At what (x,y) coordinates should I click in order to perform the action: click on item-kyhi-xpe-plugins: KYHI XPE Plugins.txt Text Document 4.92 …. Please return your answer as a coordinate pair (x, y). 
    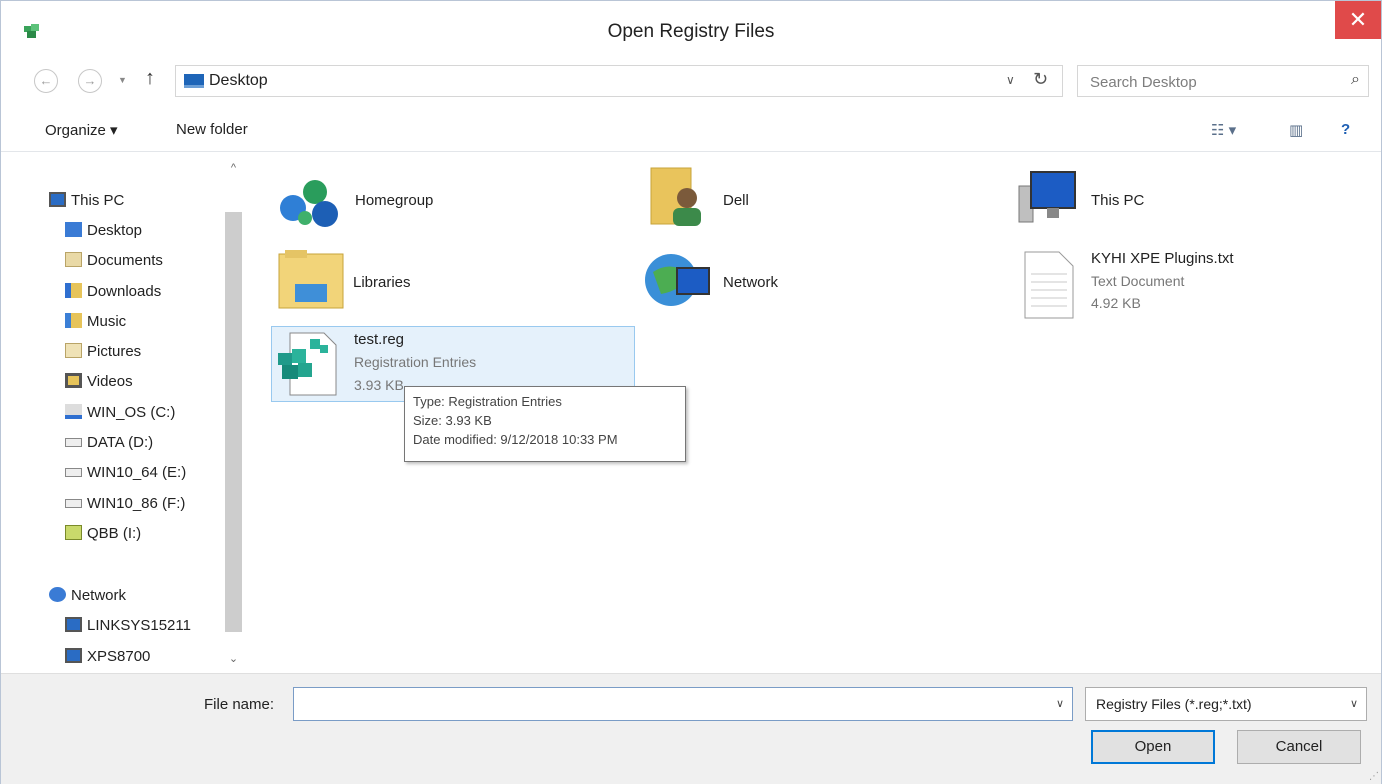
    Looking at the image, I should click on (1186, 286).